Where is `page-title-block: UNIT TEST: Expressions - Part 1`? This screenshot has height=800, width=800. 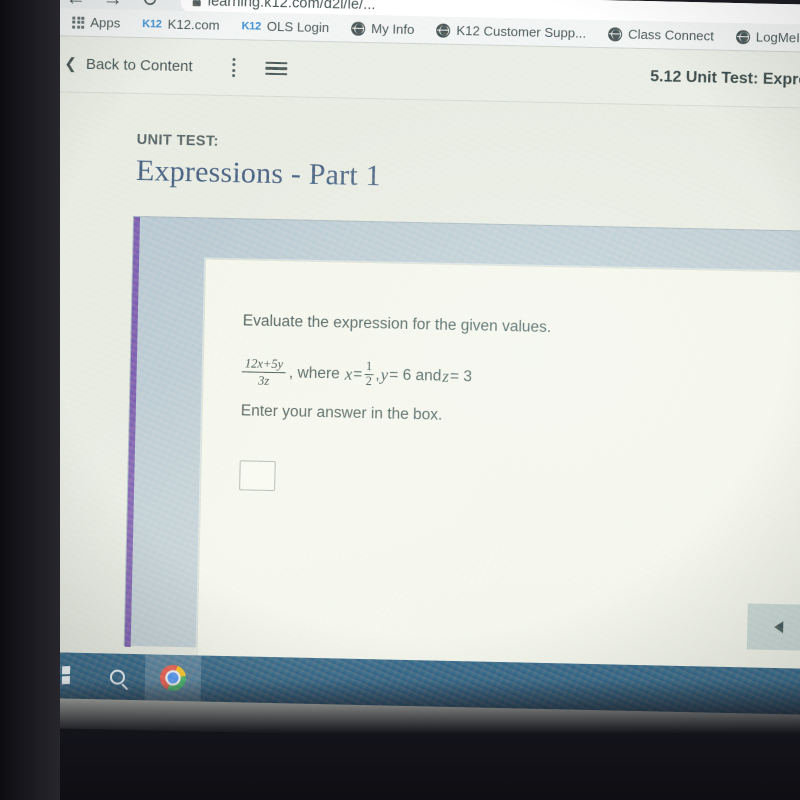 page-title-block: UNIT TEST: Expressions - Part 1 is located at coordinates (259, 162).